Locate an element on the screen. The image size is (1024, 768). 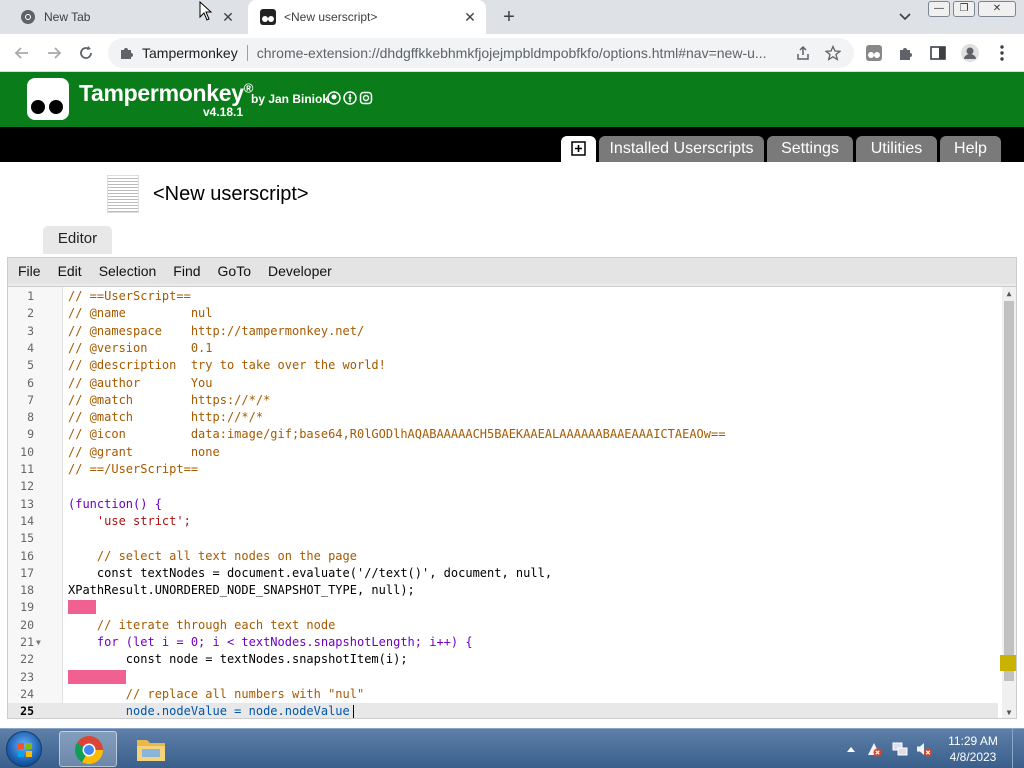
close-window-button: ✕ is located at coordinates (997, 9).